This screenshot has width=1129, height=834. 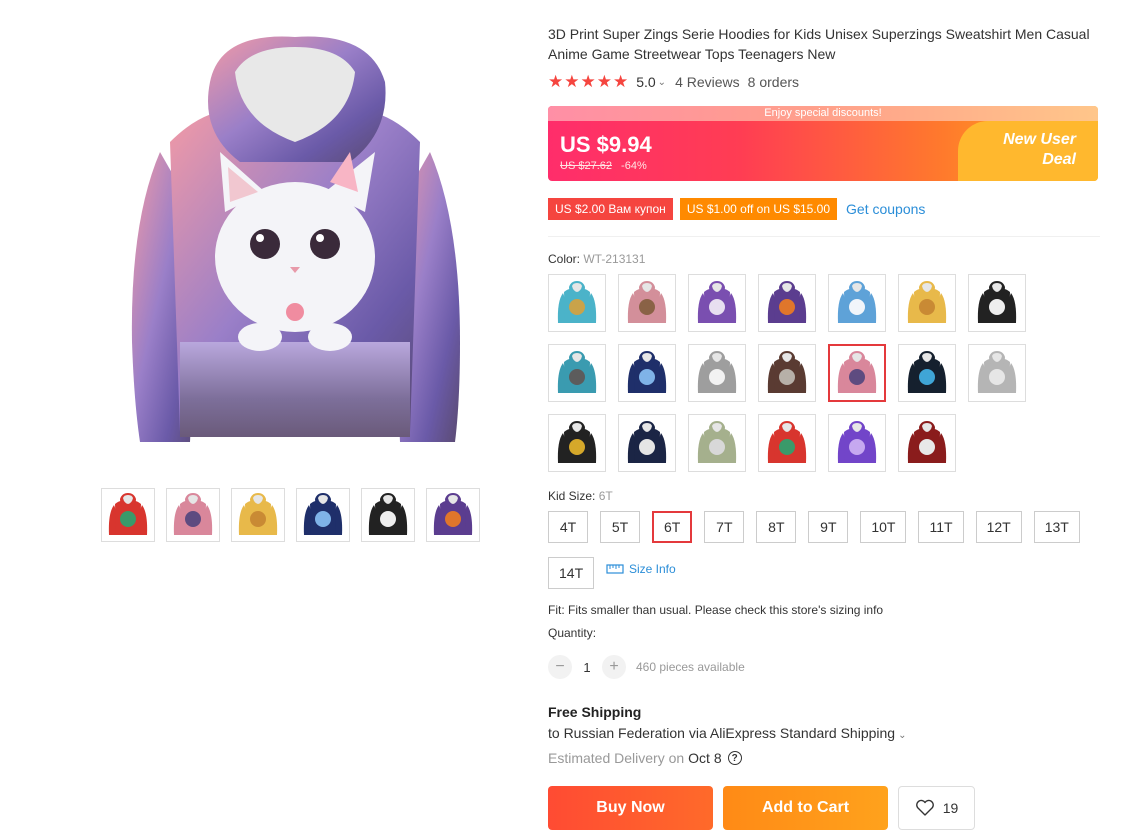 I want to click on hoodie-brown-grey-icon, so click(x=787, y=372).